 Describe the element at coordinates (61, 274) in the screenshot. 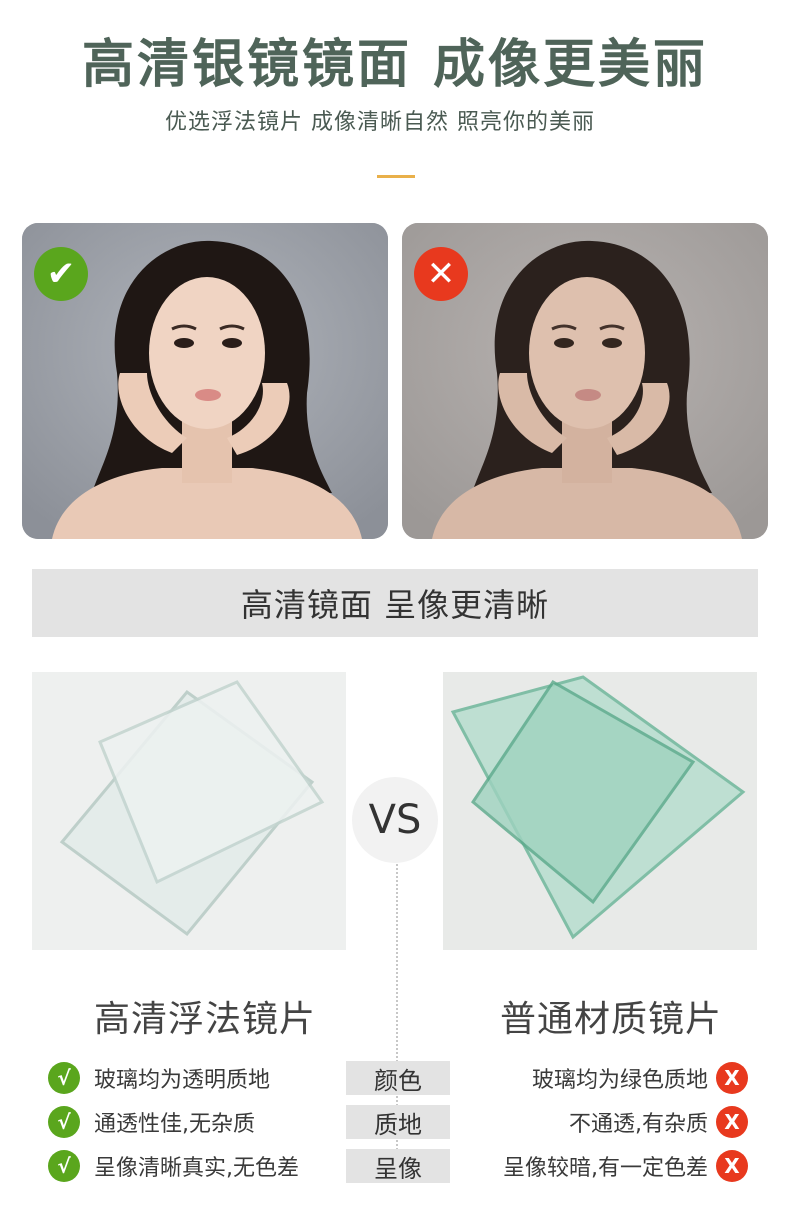

I see `check-icon: ✔` at that location.